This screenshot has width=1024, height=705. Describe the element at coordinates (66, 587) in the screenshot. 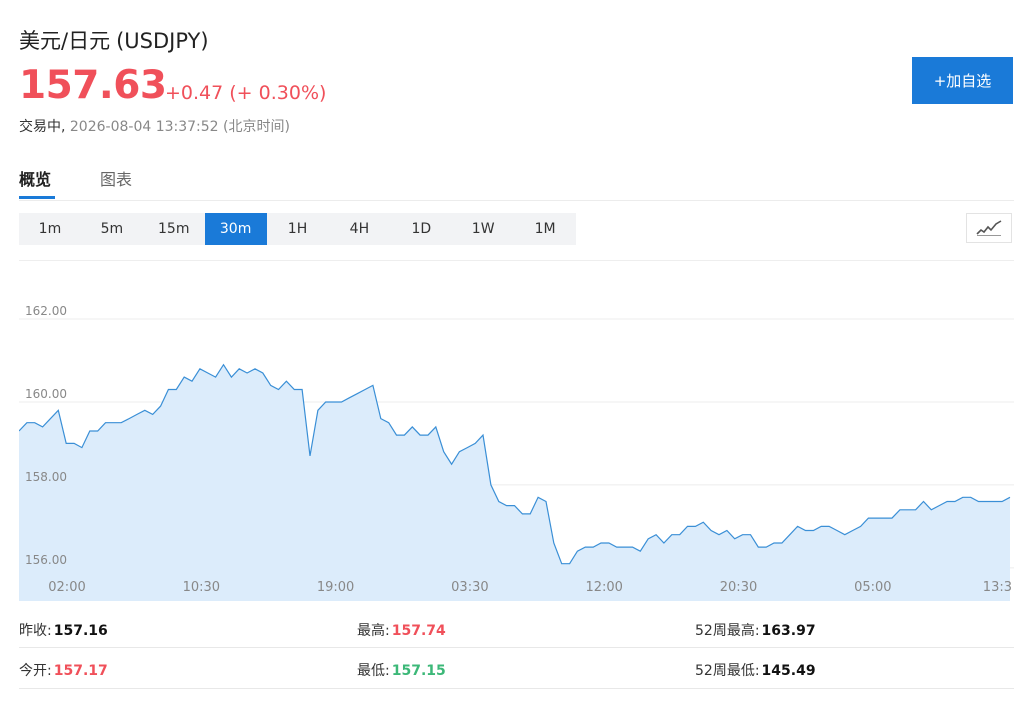

I see `x-tick-label: 02:00` at that location.